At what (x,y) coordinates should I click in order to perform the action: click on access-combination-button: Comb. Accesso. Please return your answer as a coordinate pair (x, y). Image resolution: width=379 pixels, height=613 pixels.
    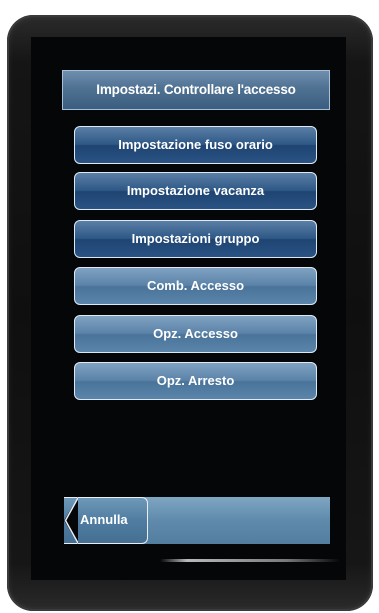
    Looking at the image, I should click on (195, 286).